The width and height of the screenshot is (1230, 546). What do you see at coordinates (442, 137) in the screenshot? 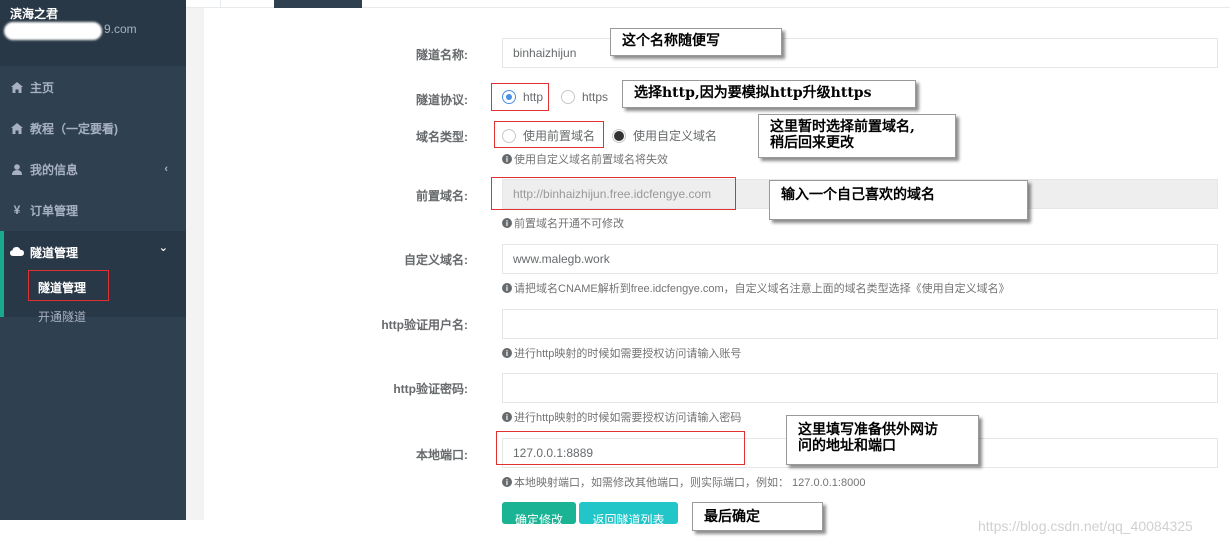
I see `domain-type-label: 域名类型:` at bounding box center [442, 137].